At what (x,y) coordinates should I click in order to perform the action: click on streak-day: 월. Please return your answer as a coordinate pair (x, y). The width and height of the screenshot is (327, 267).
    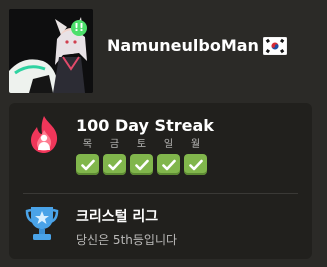
    Looking at the image, I should click on (195, 157).